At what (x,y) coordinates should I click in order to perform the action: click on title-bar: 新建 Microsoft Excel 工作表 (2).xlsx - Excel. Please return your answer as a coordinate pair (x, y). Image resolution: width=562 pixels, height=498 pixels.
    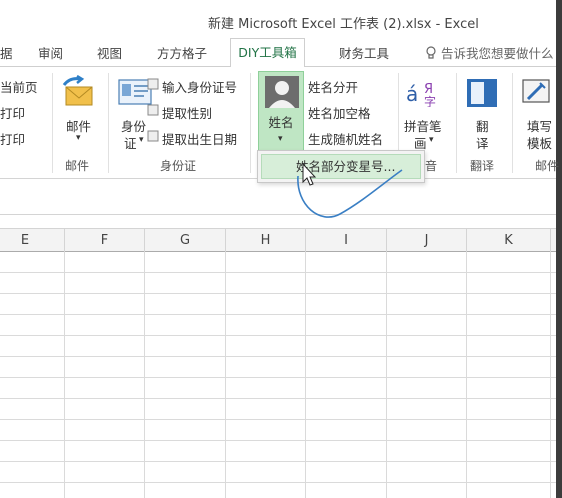
    Looking at the image, I should click on (281, 19).